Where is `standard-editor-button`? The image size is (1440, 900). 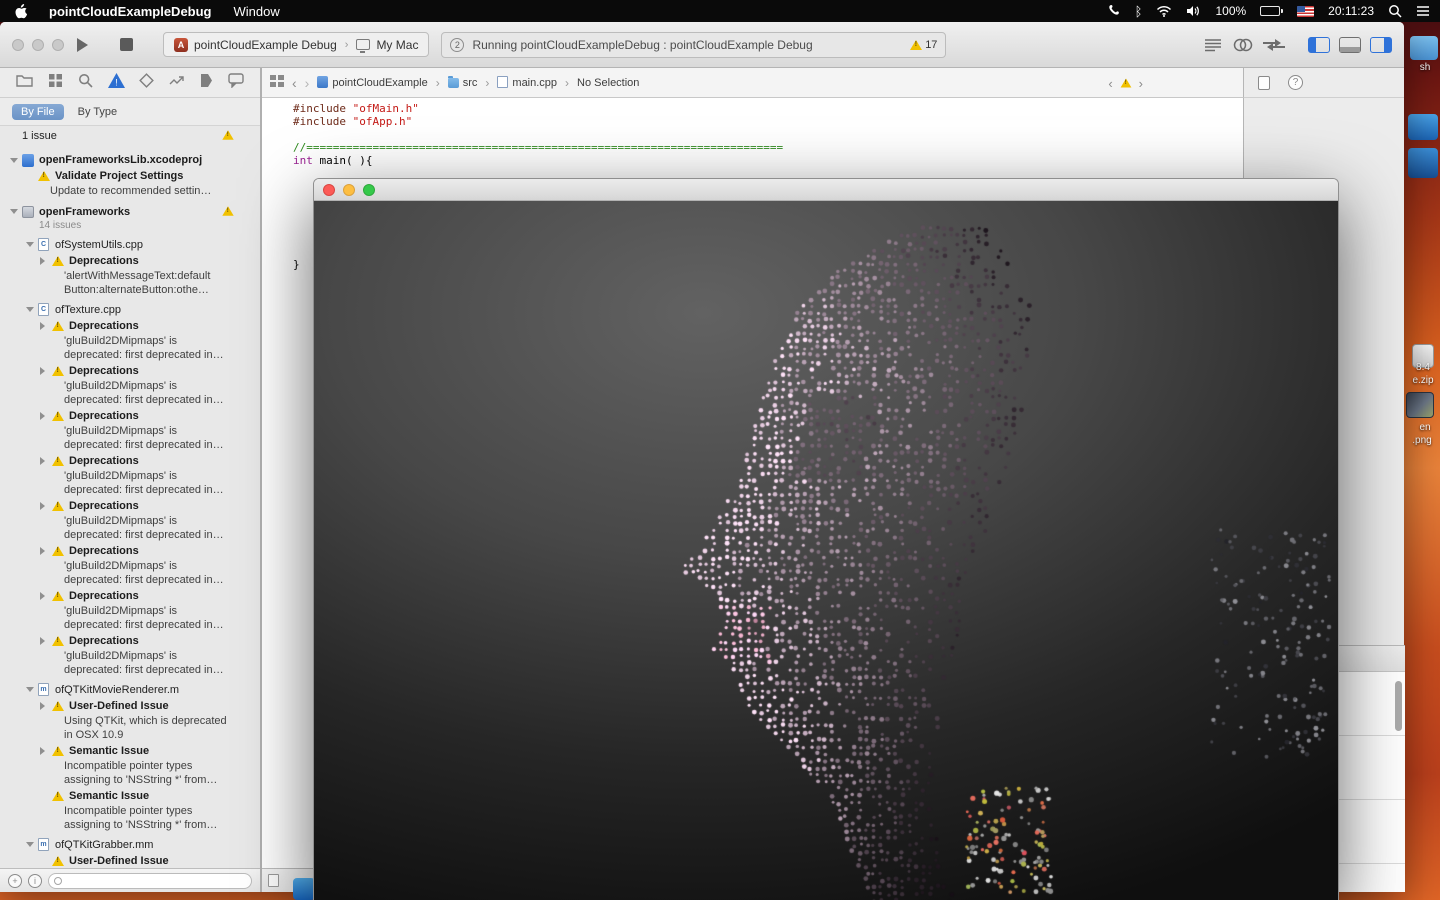
standard-editor-button is located at coordinates (1213, 45).